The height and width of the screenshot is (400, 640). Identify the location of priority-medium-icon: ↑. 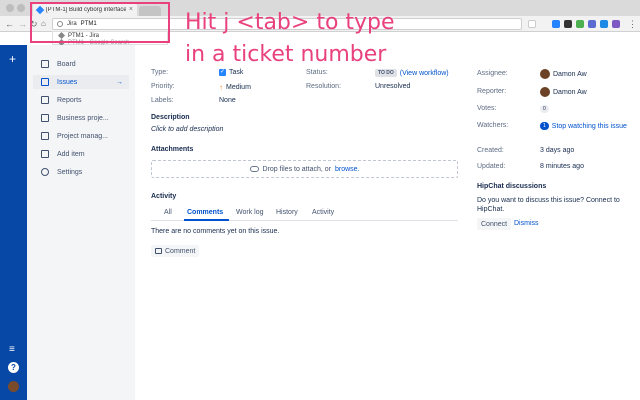
(221, 87).